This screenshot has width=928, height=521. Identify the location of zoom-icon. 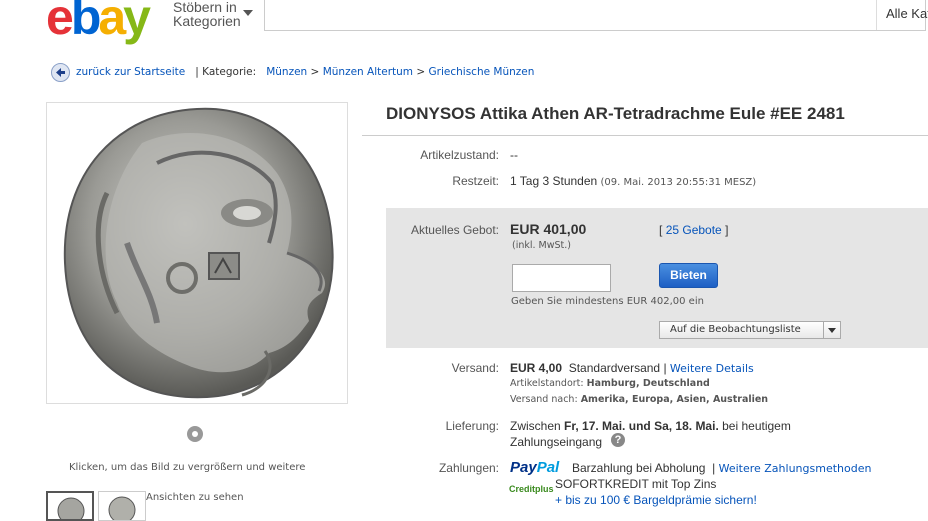
(195, 434).